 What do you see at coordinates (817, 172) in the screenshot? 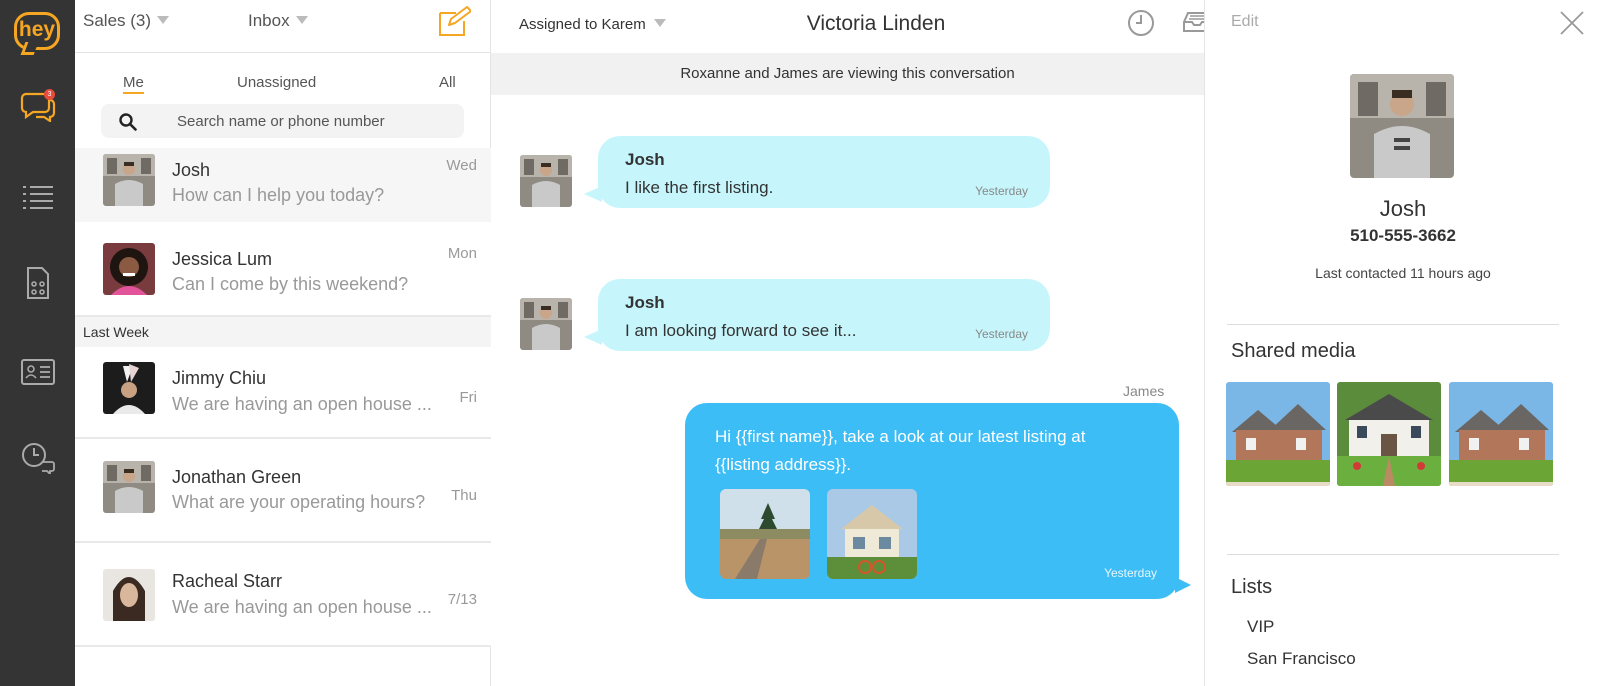
I see `incoming-message: Josh I like the first listing. Yesterday` at bounding box center [817, 172].